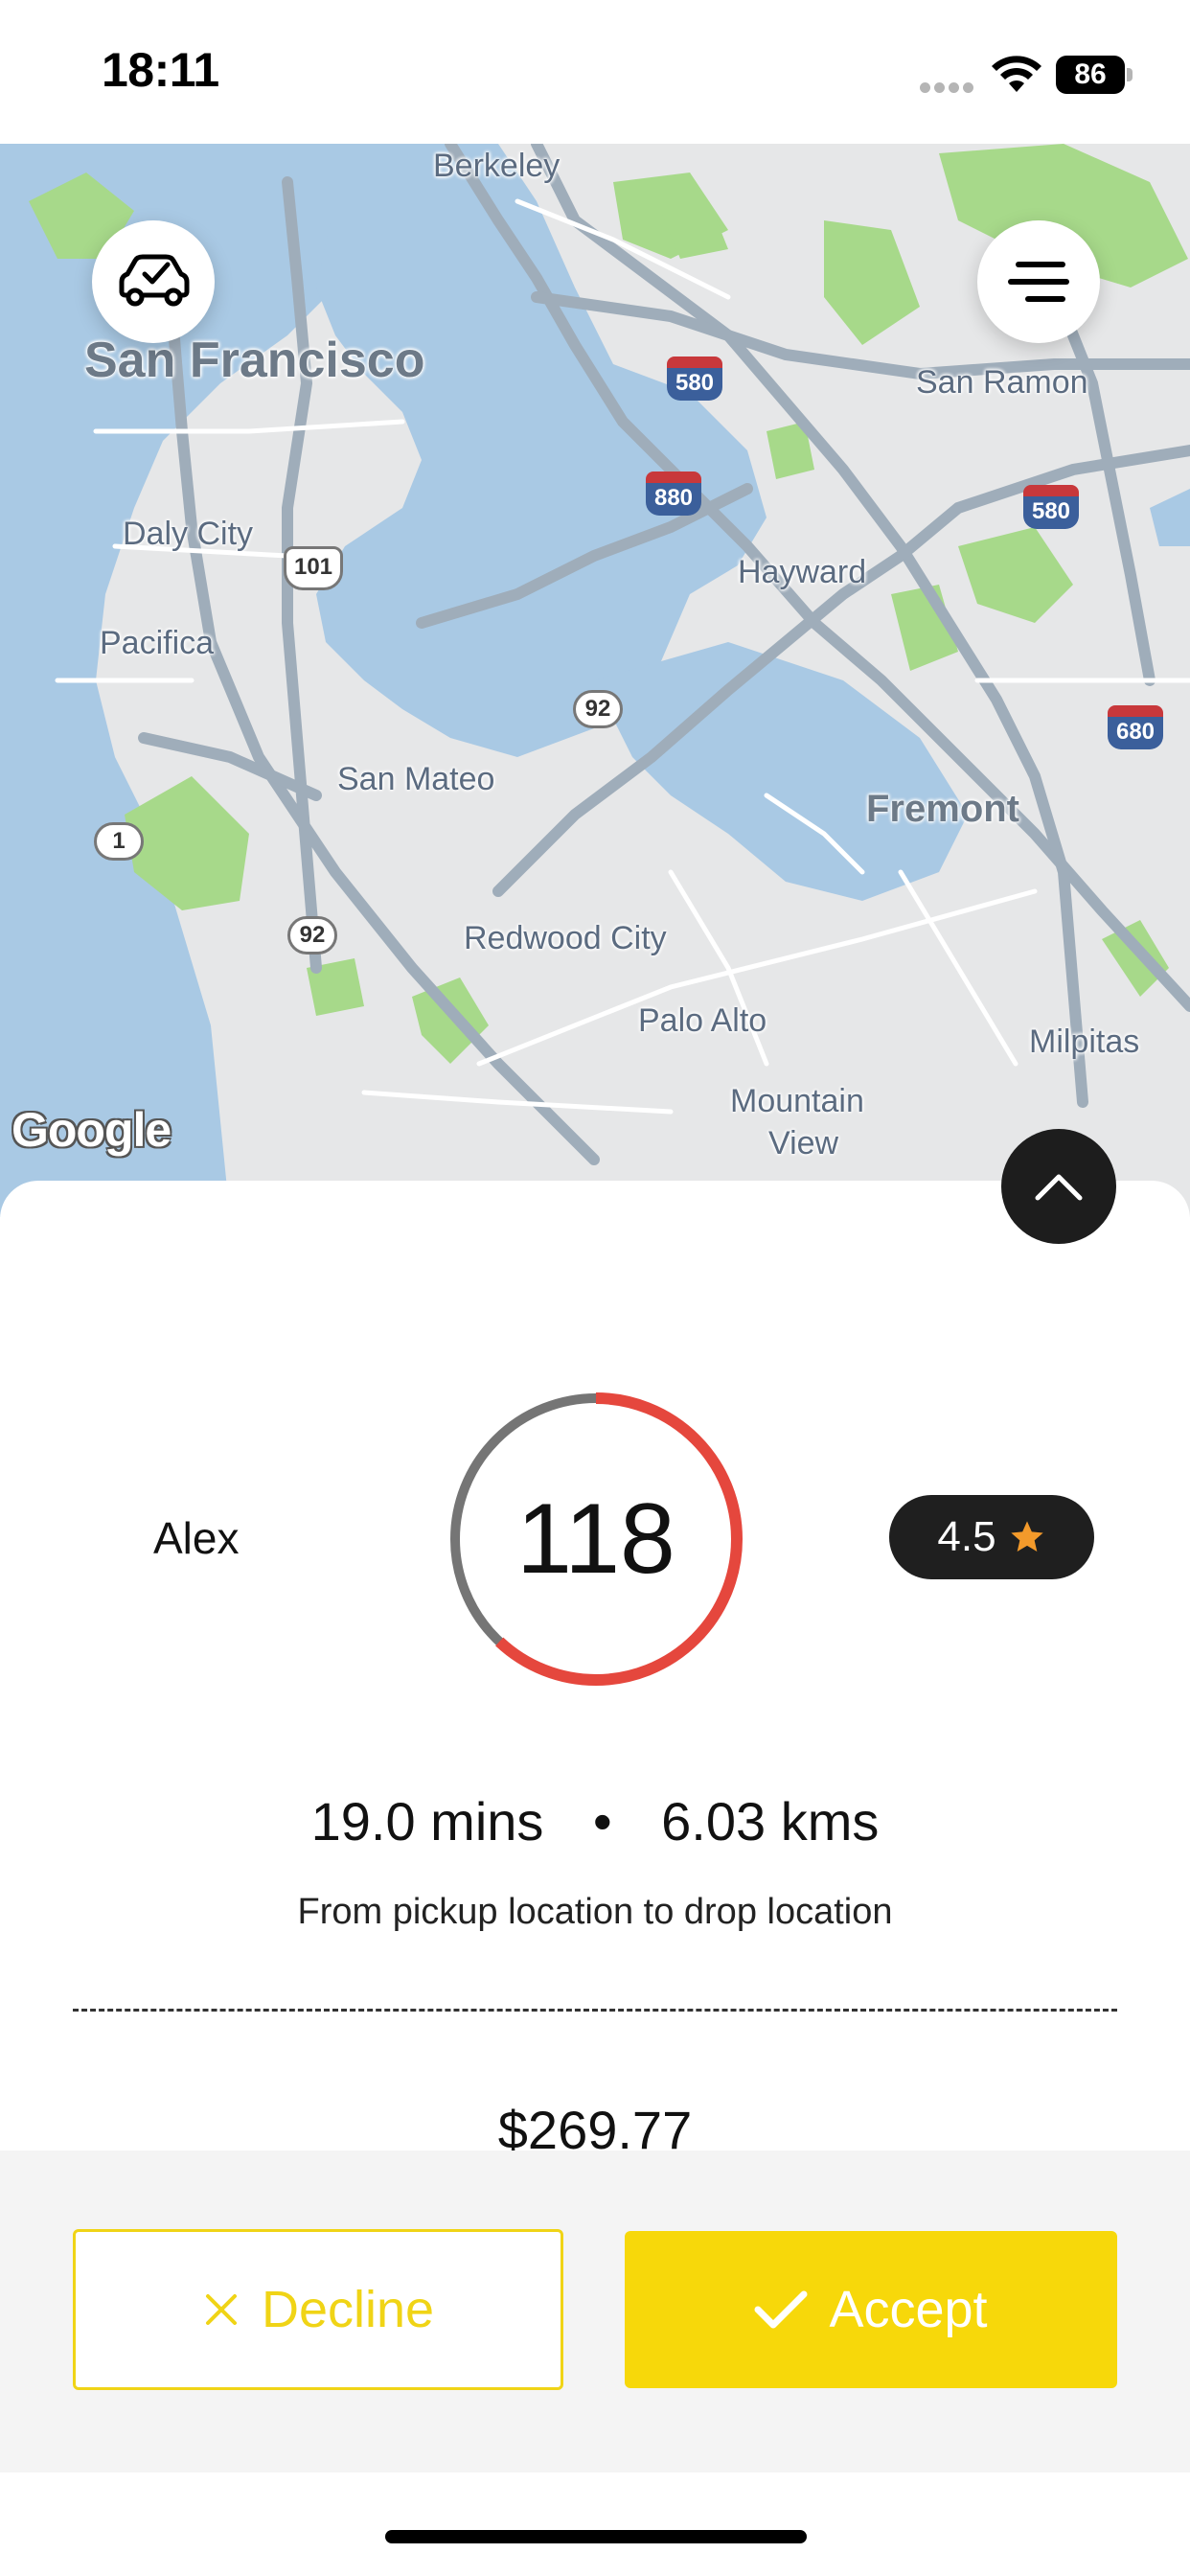 The width and height of the screenshot is (1190, 2576). I want to click on check-icon, so click(781, 2309).